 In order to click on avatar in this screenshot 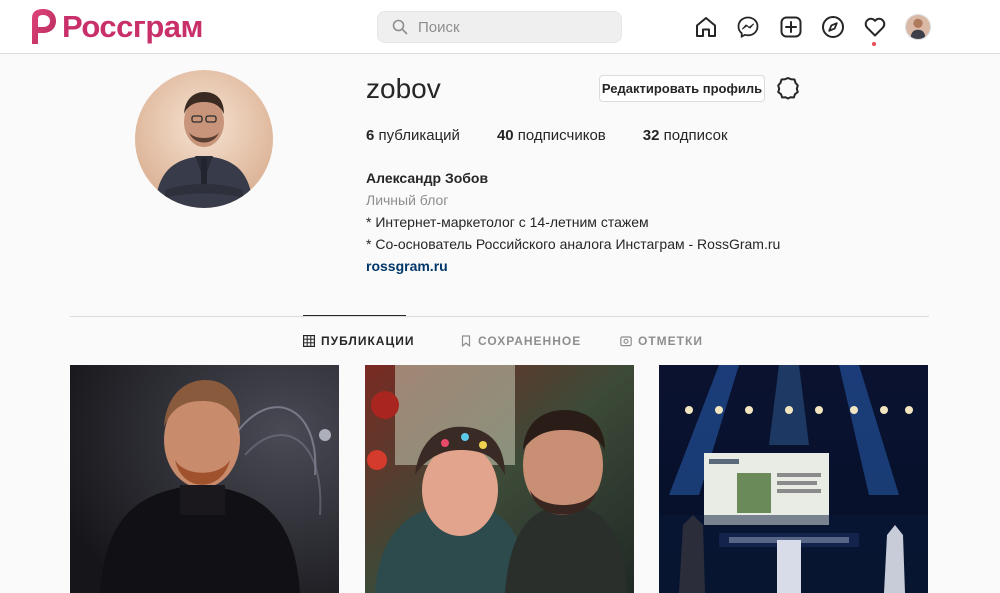, I will do `click(918, 27)`.